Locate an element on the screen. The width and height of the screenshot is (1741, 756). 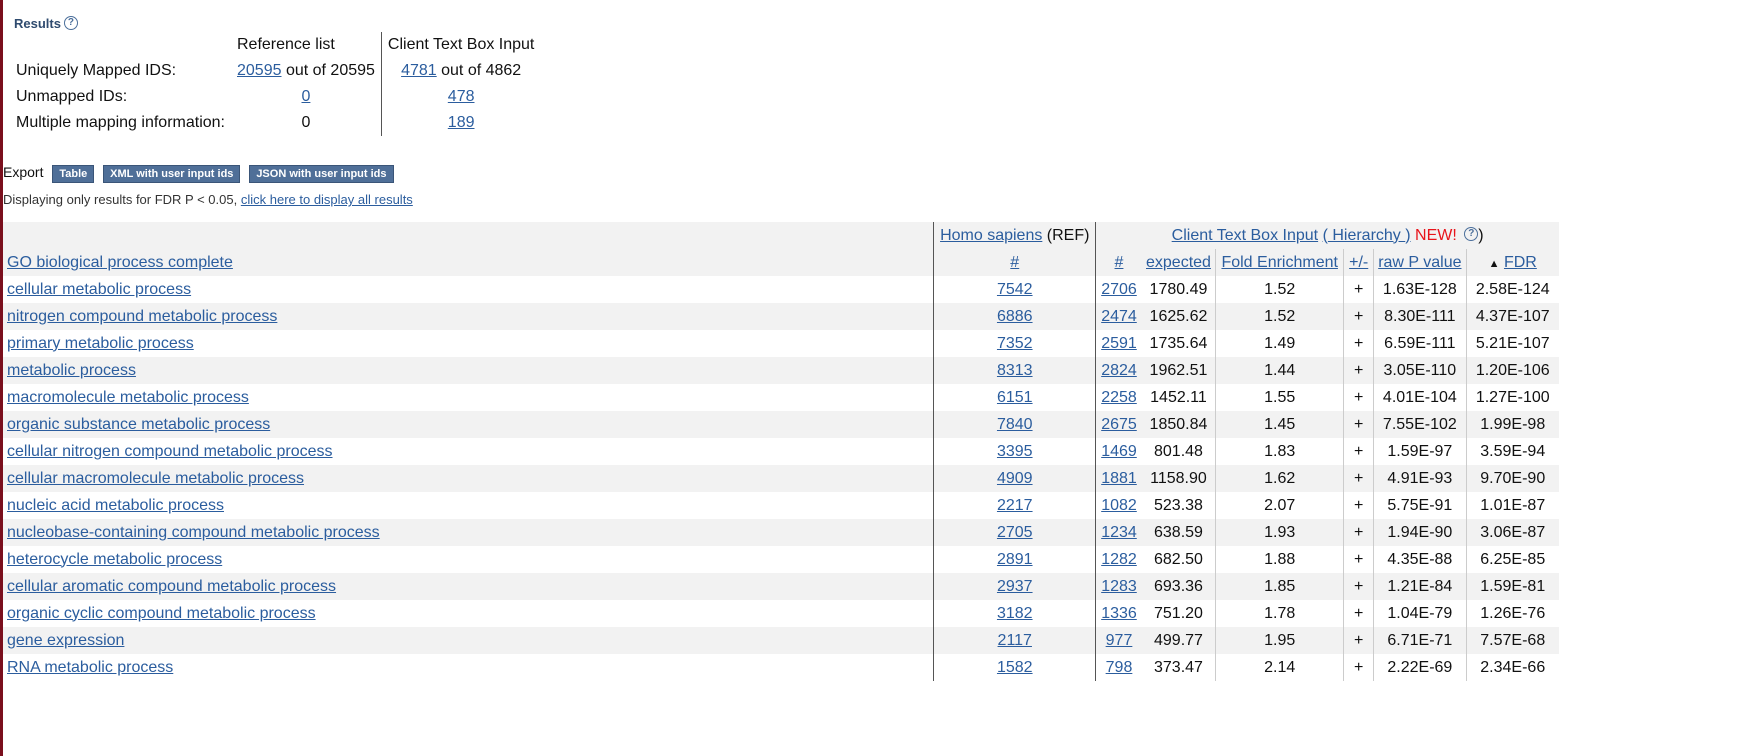
ref-count-link: 7542 is located at coordinates (1015, 289).